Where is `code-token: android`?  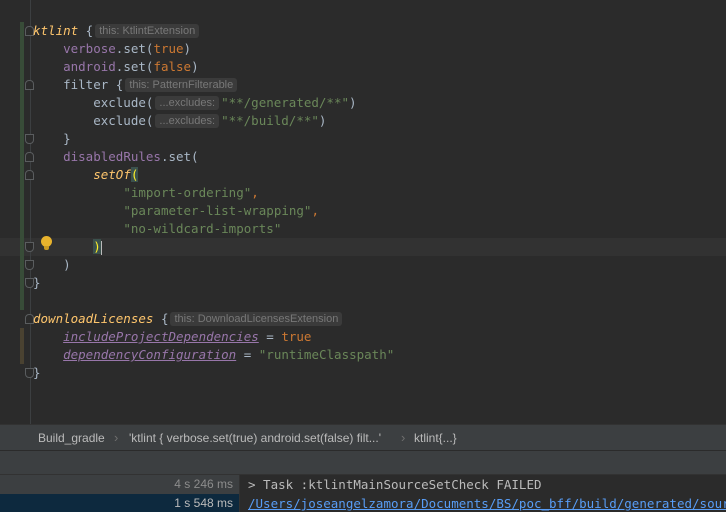
code-token: android is located at coordinates (89, 66).